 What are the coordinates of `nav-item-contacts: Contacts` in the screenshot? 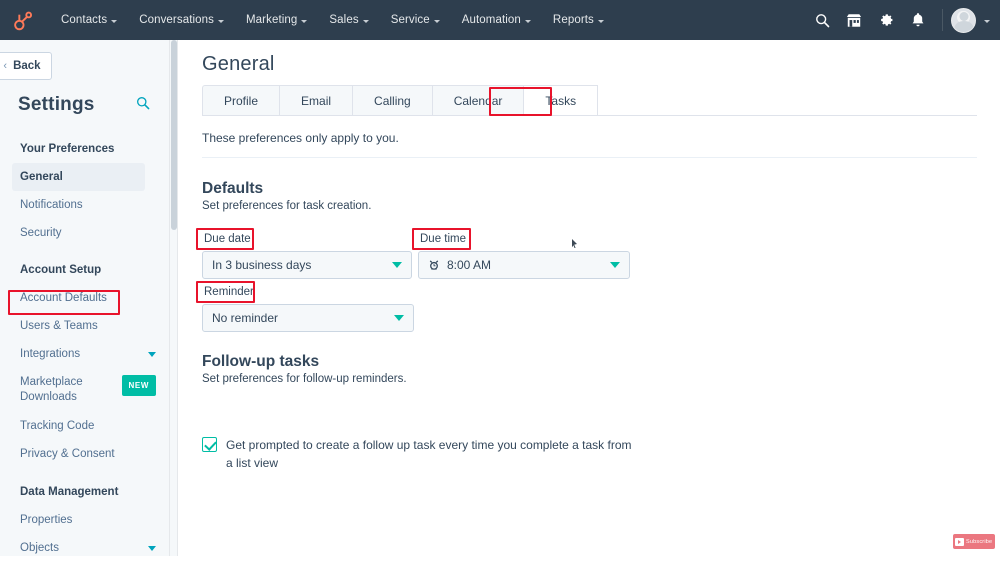 It's located at (89, 20).